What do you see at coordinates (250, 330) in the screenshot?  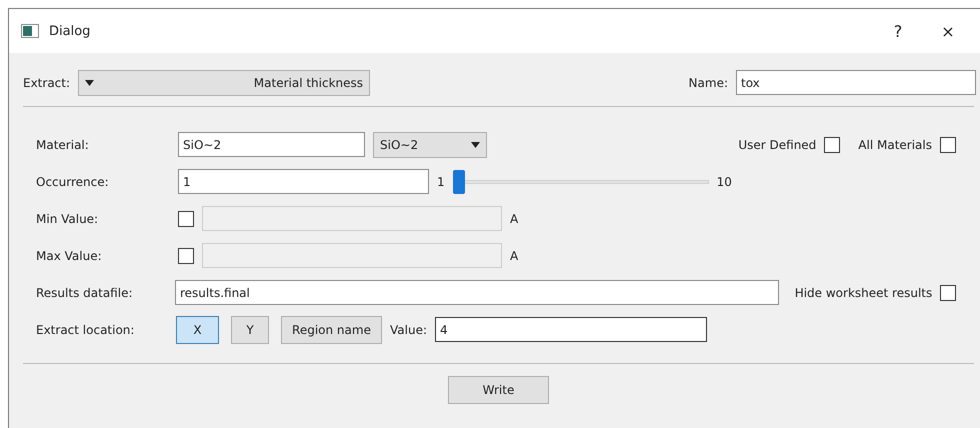 I see `location-toggle: Y` at bounding box center [250, 330].